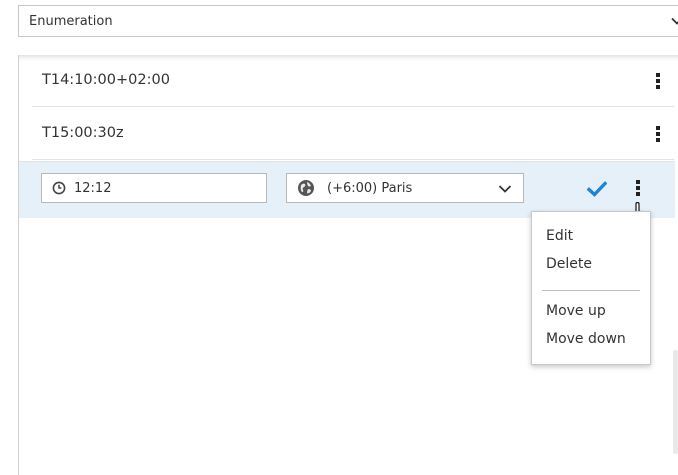  Describe the element at coordinates (597, 189) in the screenshot. I see `checkmark-icon` at that location.